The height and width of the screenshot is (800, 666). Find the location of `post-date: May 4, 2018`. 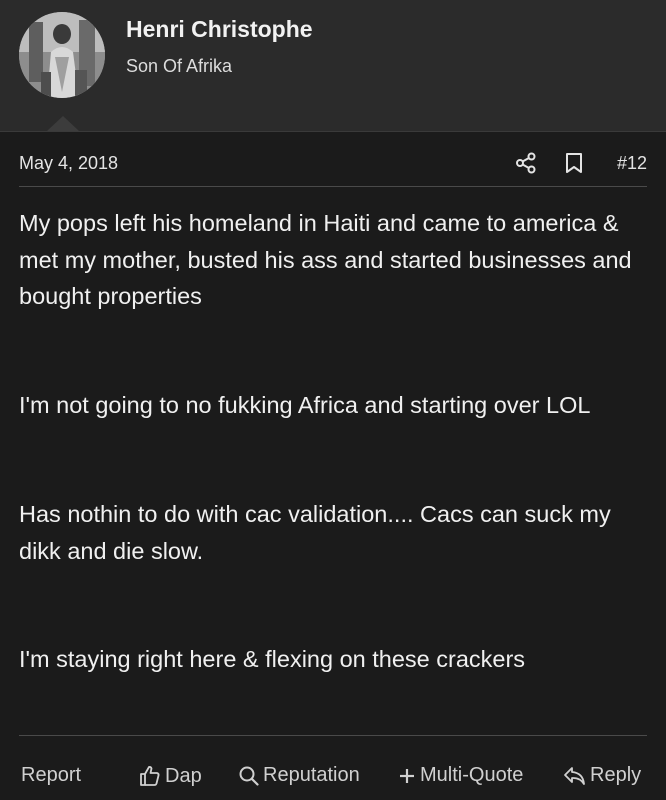

post-date: May 4, 2018 is located at coordinates (68, 163).